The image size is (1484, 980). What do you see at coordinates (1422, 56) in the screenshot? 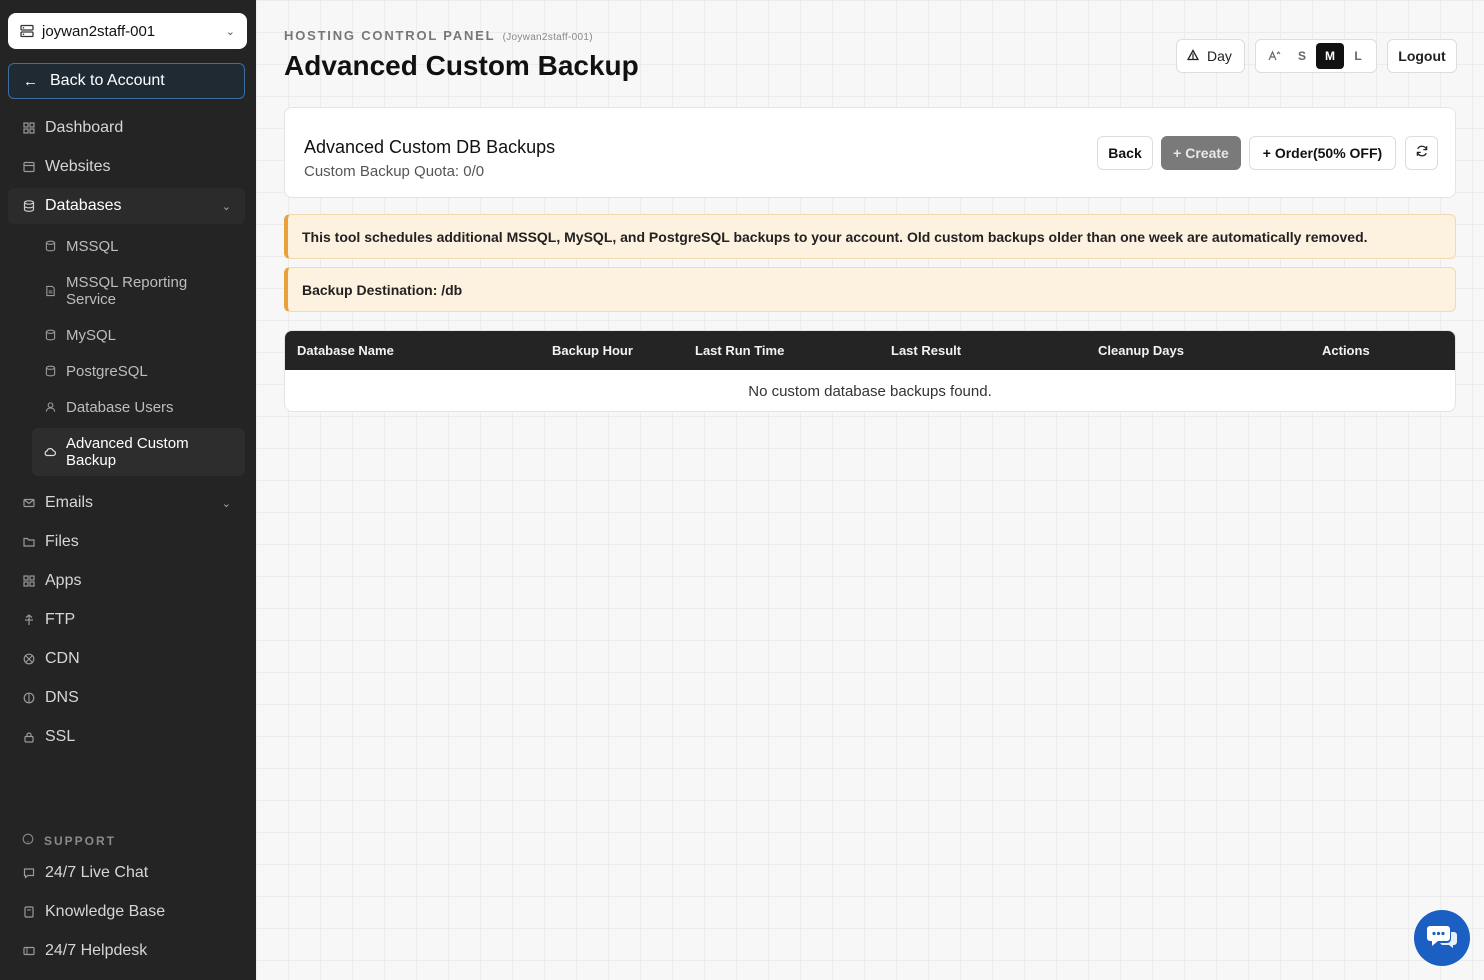
I see `logout-button: Logout` at bounding box center [1422, 56].